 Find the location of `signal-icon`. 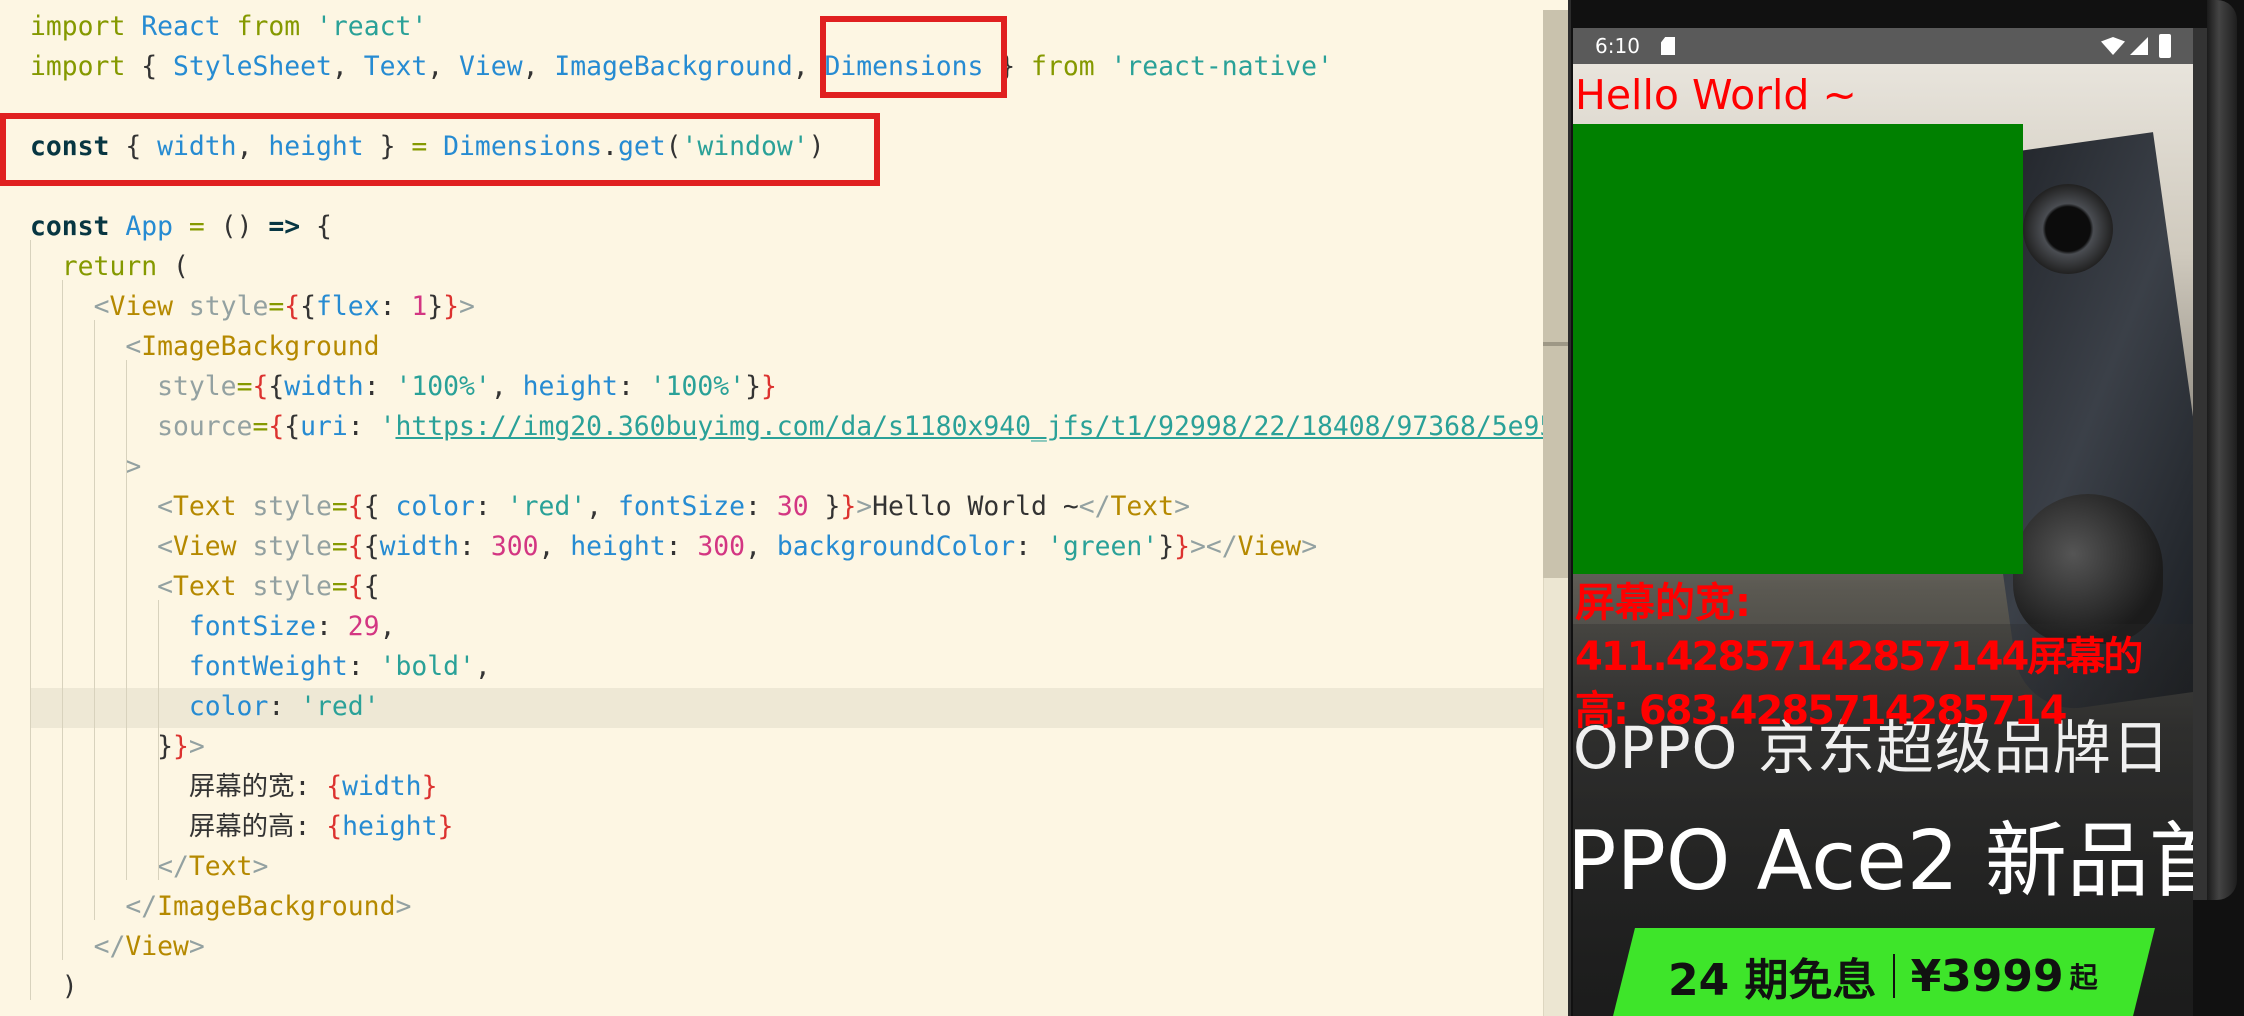

signal-icon is located at coordinates (2139, 46).